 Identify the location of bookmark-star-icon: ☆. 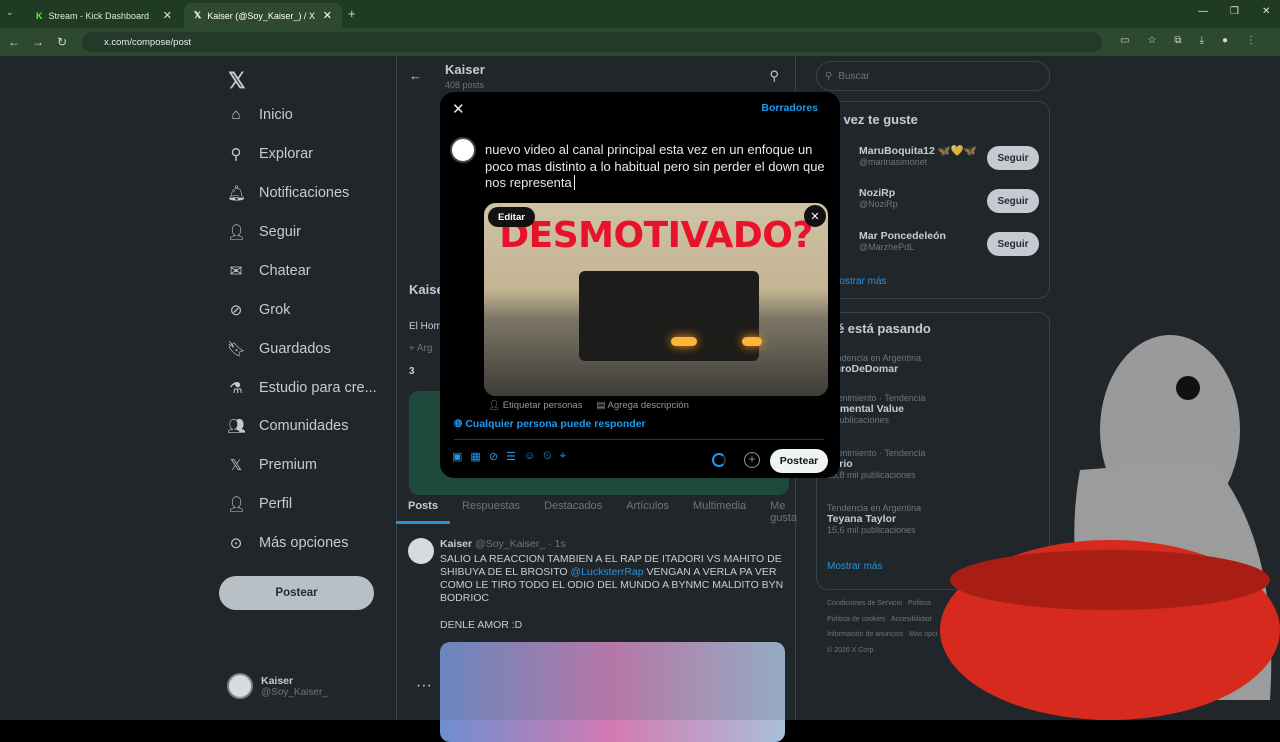
(1151, 40).